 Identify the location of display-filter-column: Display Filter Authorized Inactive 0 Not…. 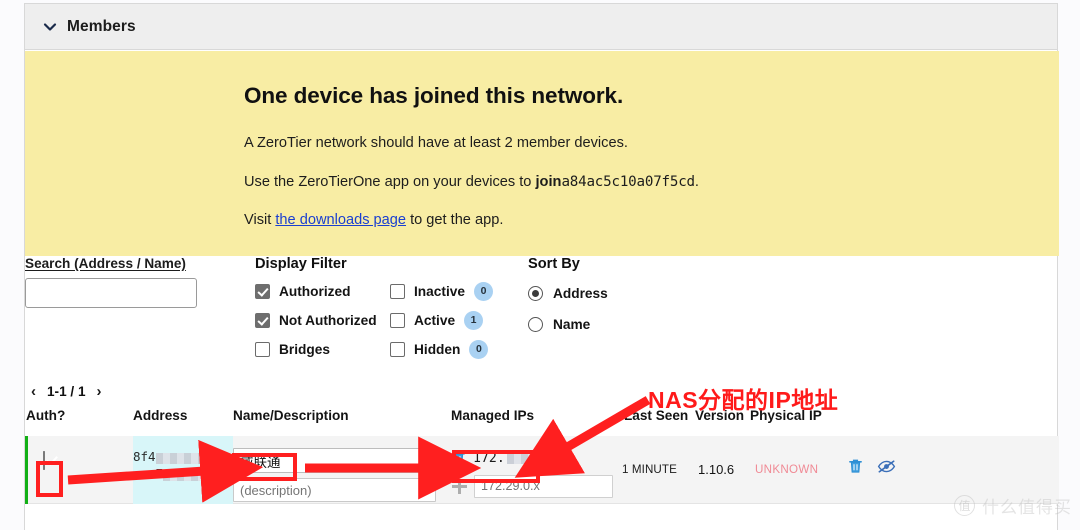
(390, 307).